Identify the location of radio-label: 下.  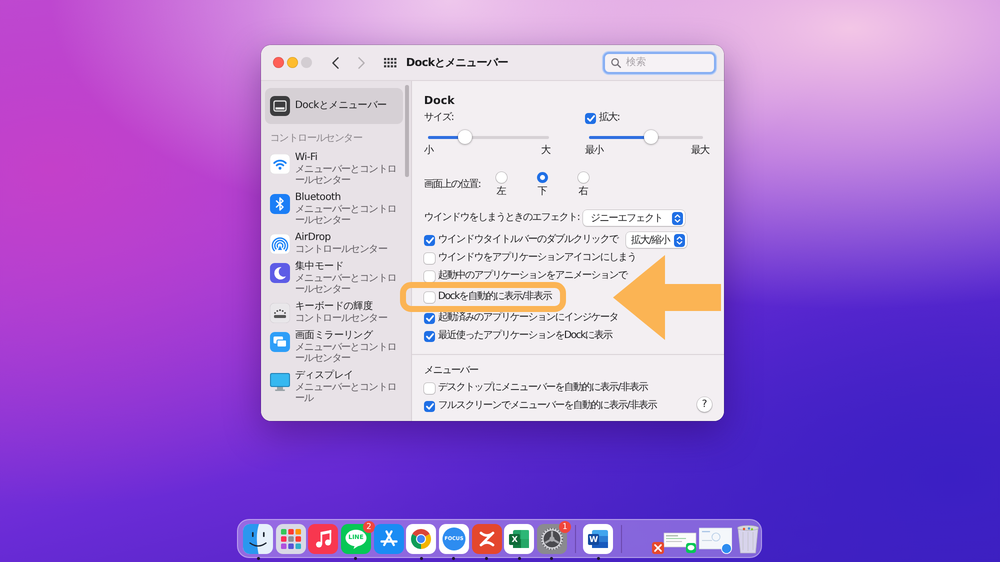
(542, 192).